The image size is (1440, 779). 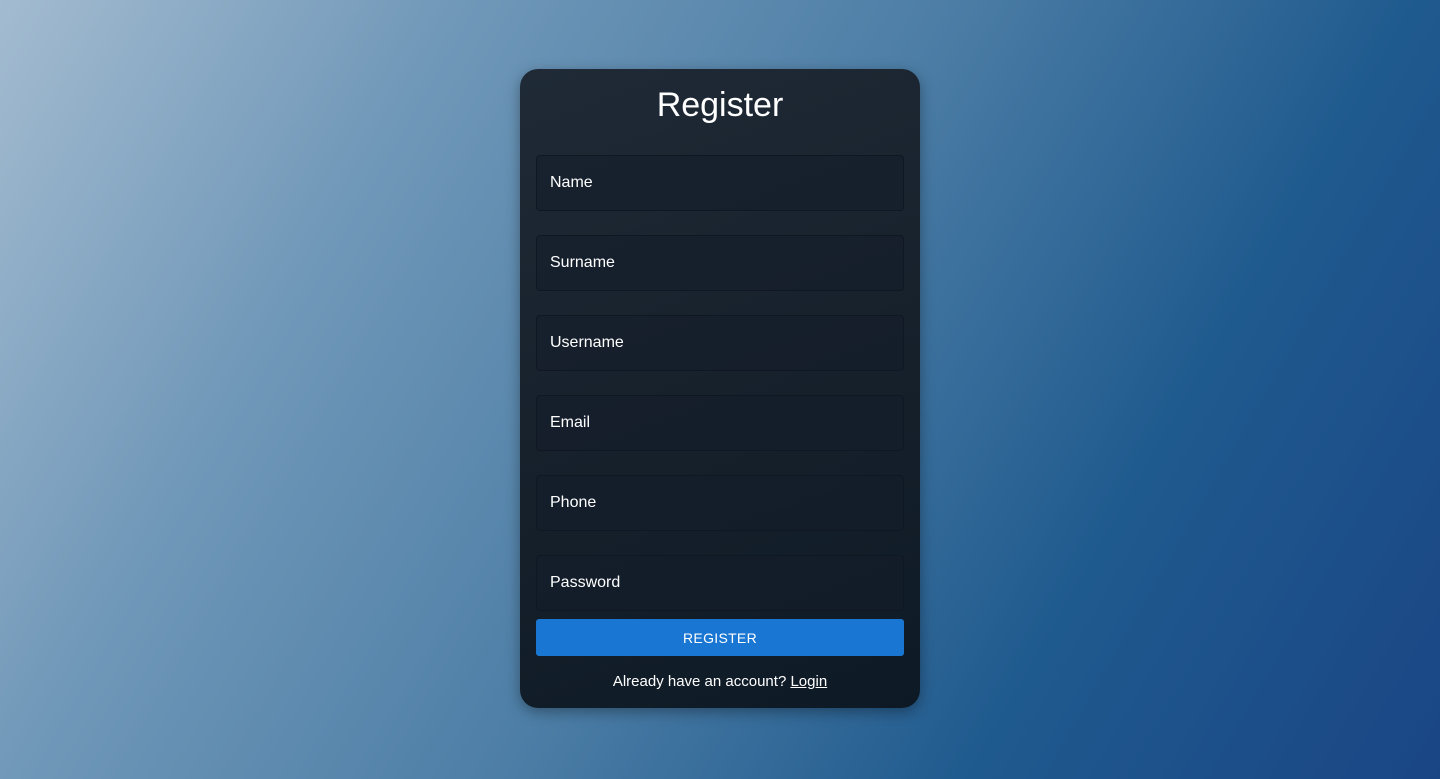 I want to click on name-field, so click(x=720, y=183).